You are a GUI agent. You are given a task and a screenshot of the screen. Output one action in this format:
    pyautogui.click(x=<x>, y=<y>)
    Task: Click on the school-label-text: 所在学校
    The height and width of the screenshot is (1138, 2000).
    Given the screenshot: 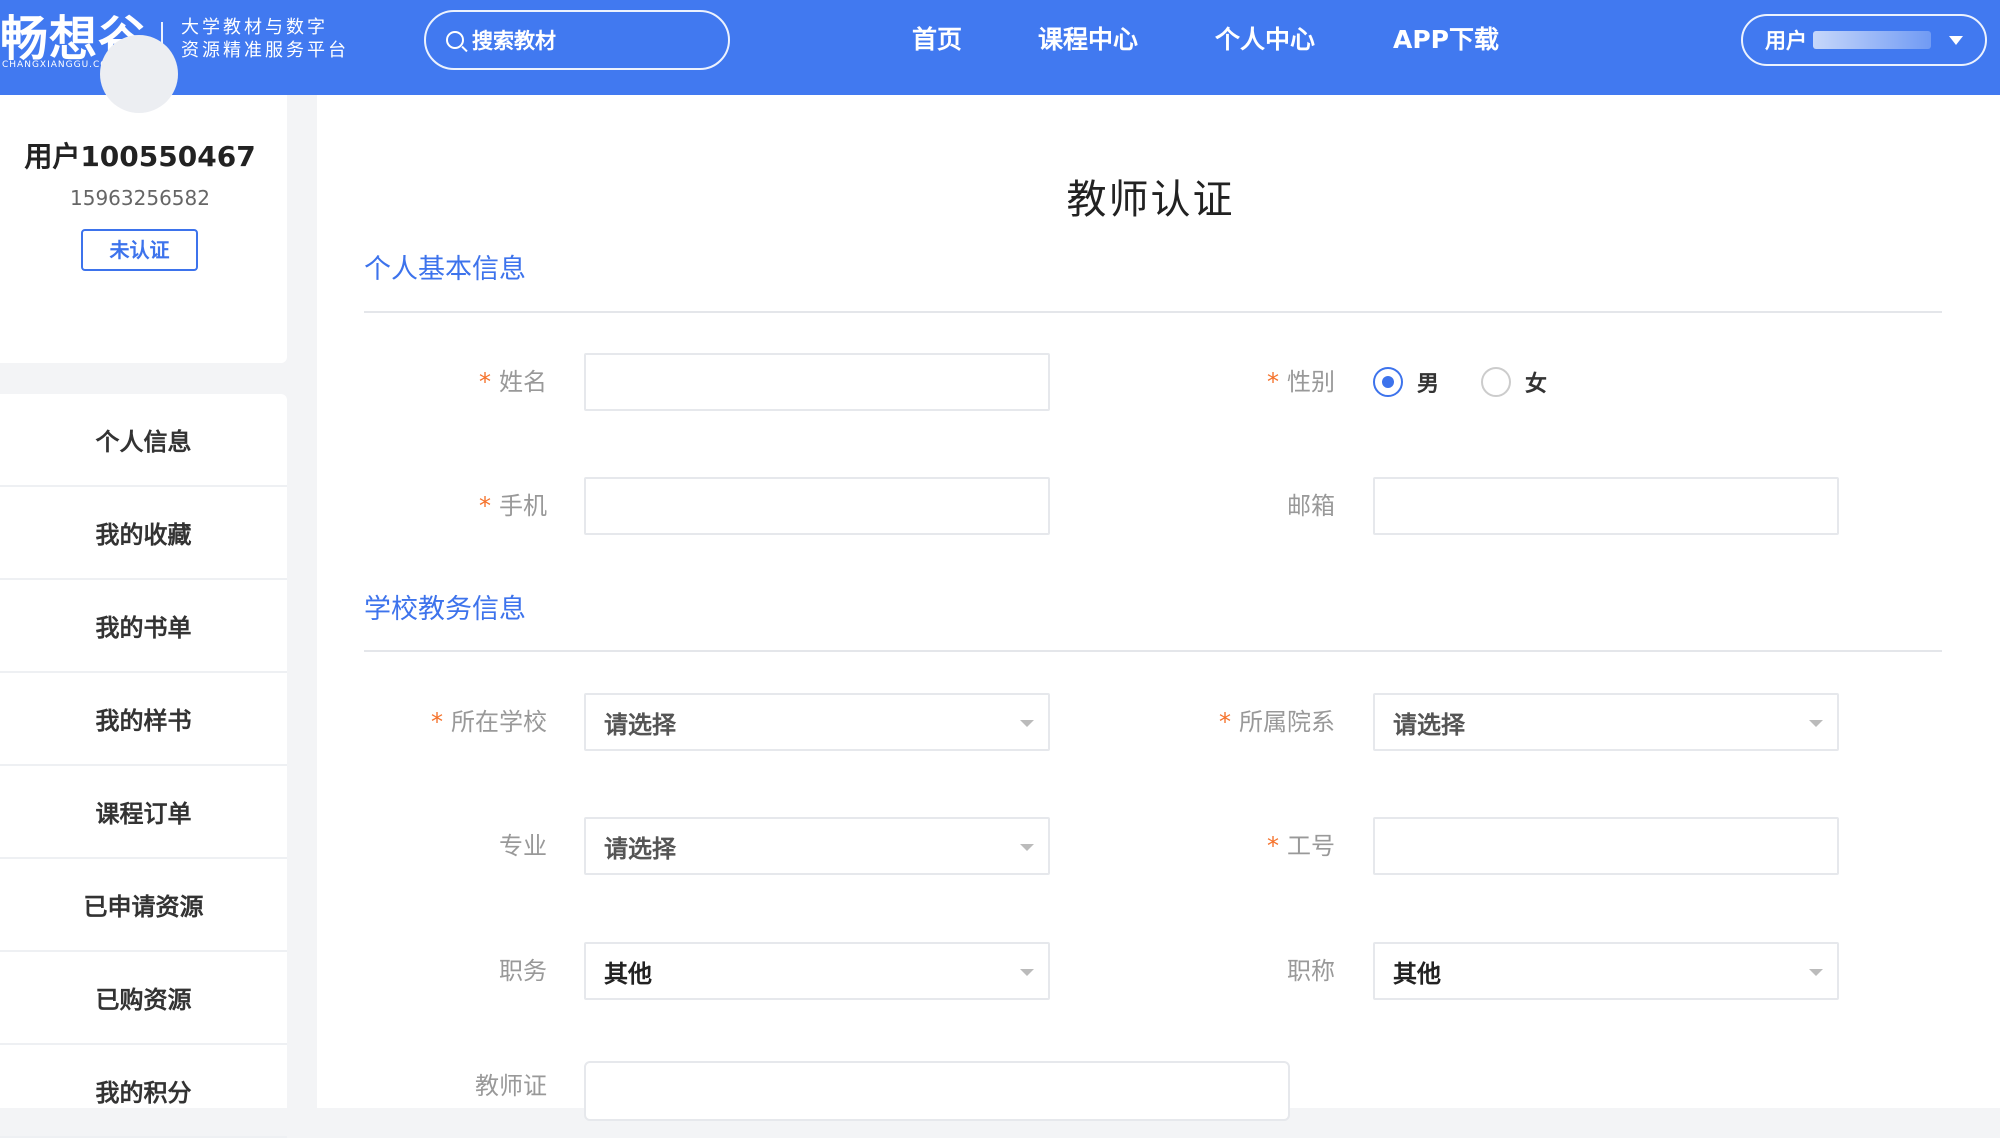 What is the action you would take?
    pyautogui.click(x=499, y=722)
    